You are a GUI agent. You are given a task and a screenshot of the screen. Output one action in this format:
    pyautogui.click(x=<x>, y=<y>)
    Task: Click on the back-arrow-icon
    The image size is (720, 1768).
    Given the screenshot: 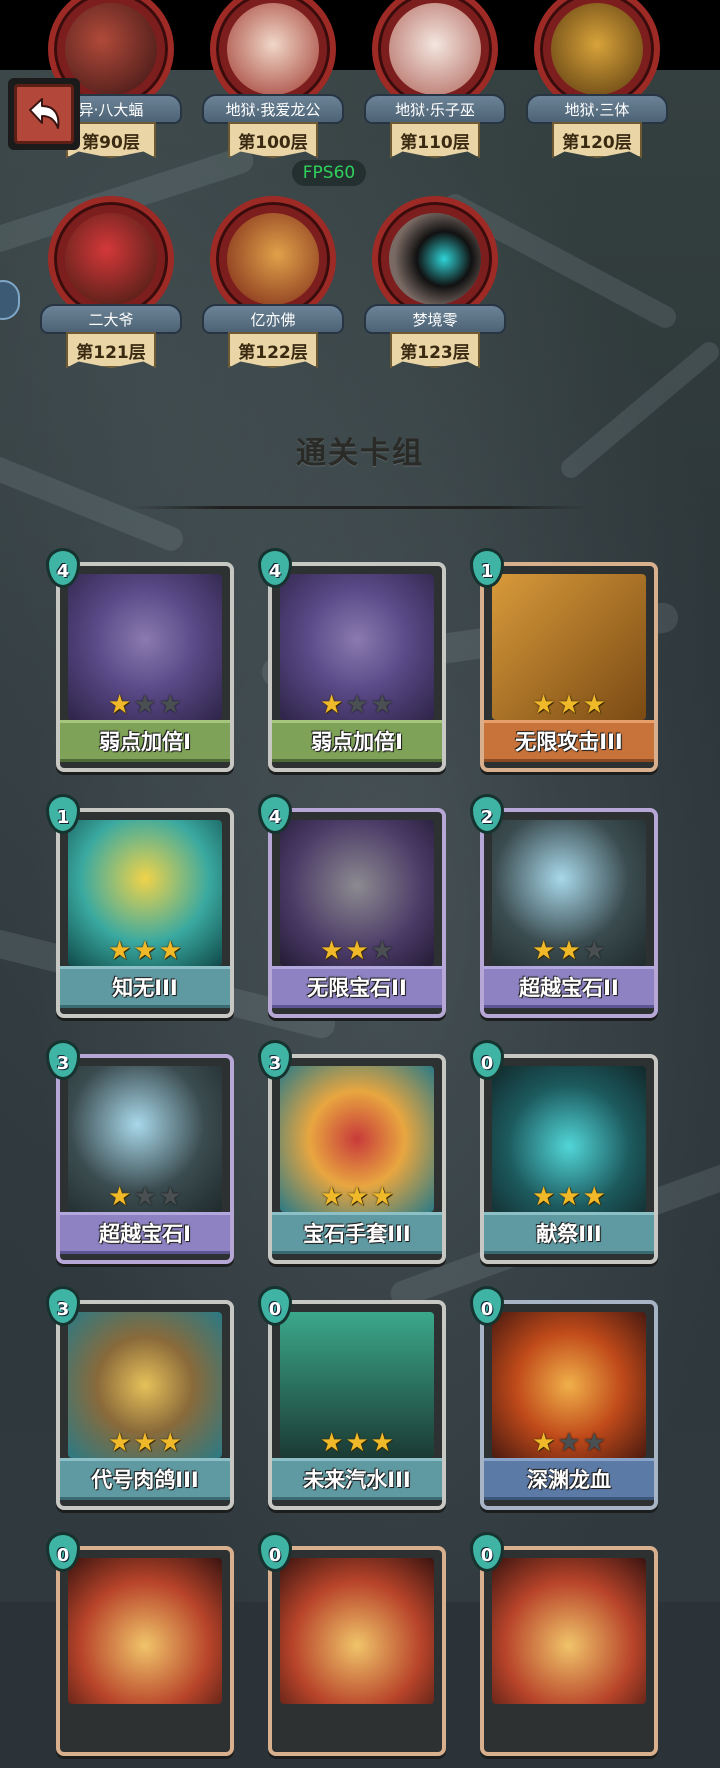 What is the action you would take?
    pyautogui.click(x=44, y=113)
    